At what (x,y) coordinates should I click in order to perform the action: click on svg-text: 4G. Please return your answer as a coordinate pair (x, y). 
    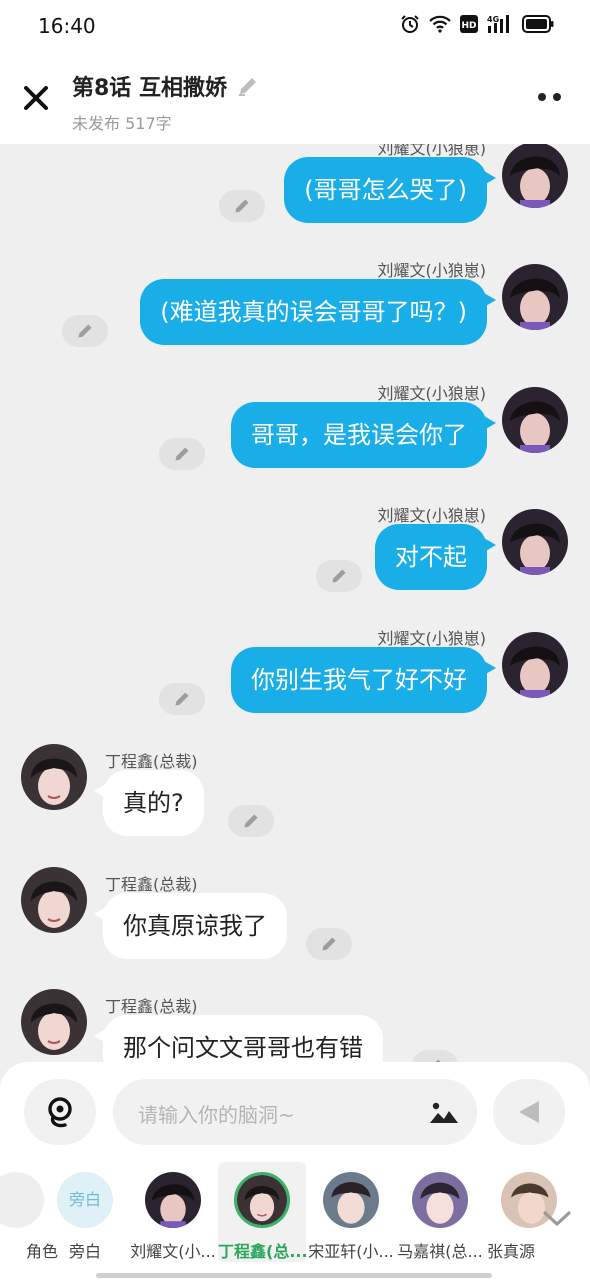
    Looking at the image, I should click on (493, 19).